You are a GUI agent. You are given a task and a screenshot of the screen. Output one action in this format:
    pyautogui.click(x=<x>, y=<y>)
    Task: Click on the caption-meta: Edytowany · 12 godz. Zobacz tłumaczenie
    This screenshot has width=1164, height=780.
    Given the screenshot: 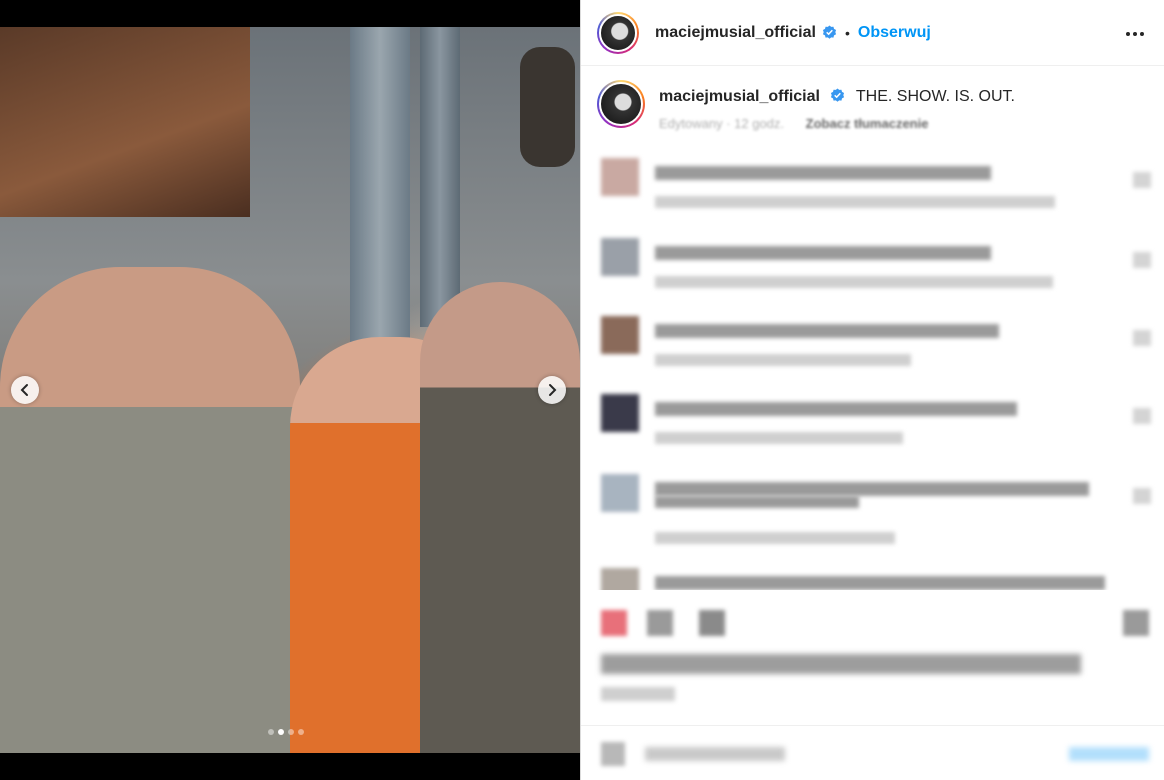 What is the action you would take?
    pyautogui.click(x=793, y=123)
    